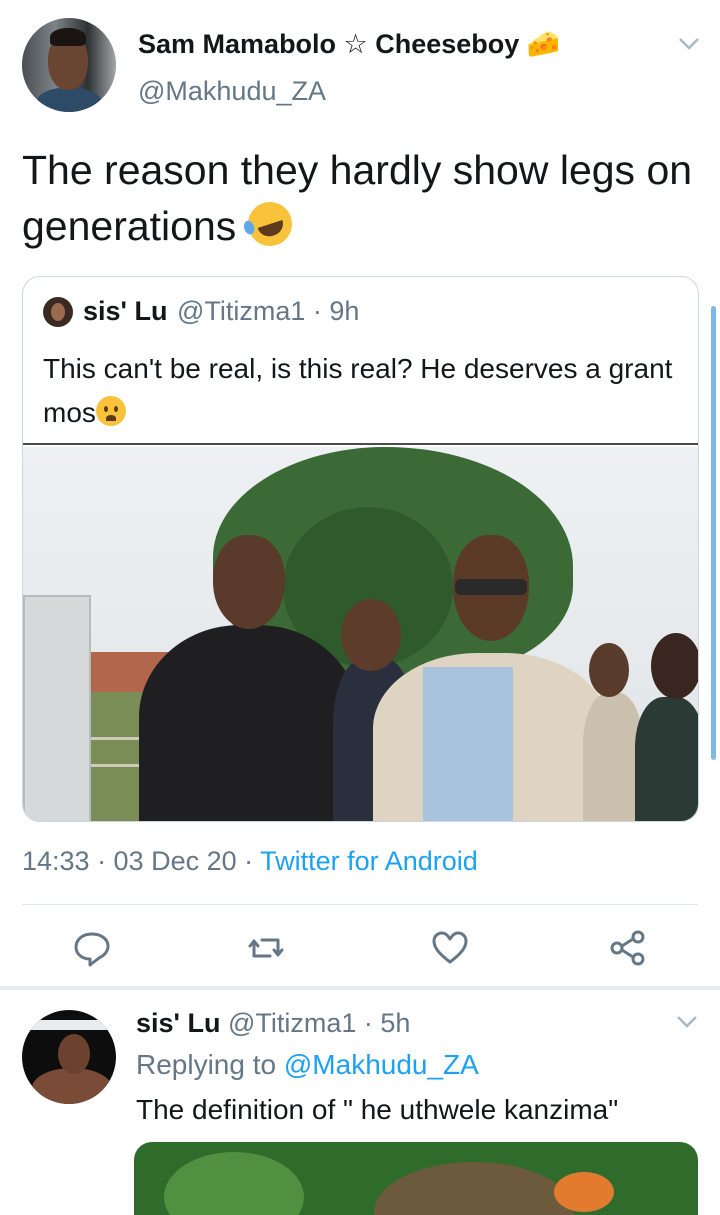  I want to click on tweet-details: 14:33 · 03 Dec 20 · Twitter for Android, so click(250, 861).